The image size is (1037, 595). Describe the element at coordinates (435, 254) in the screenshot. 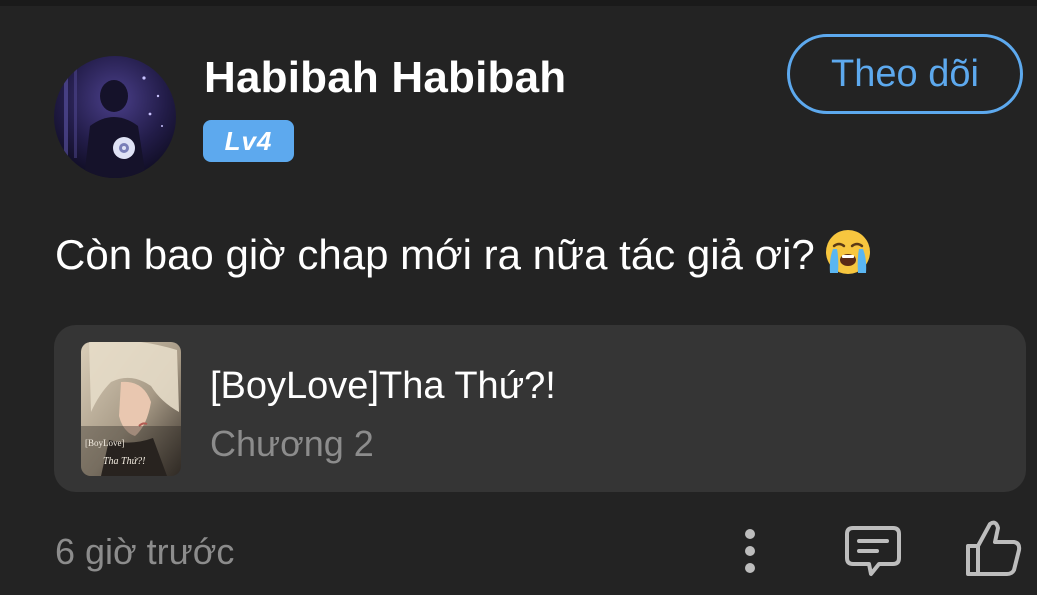

I see `comment-text: Còn bao giờ chap mới ra nữa tác giả ơi?` at that location.